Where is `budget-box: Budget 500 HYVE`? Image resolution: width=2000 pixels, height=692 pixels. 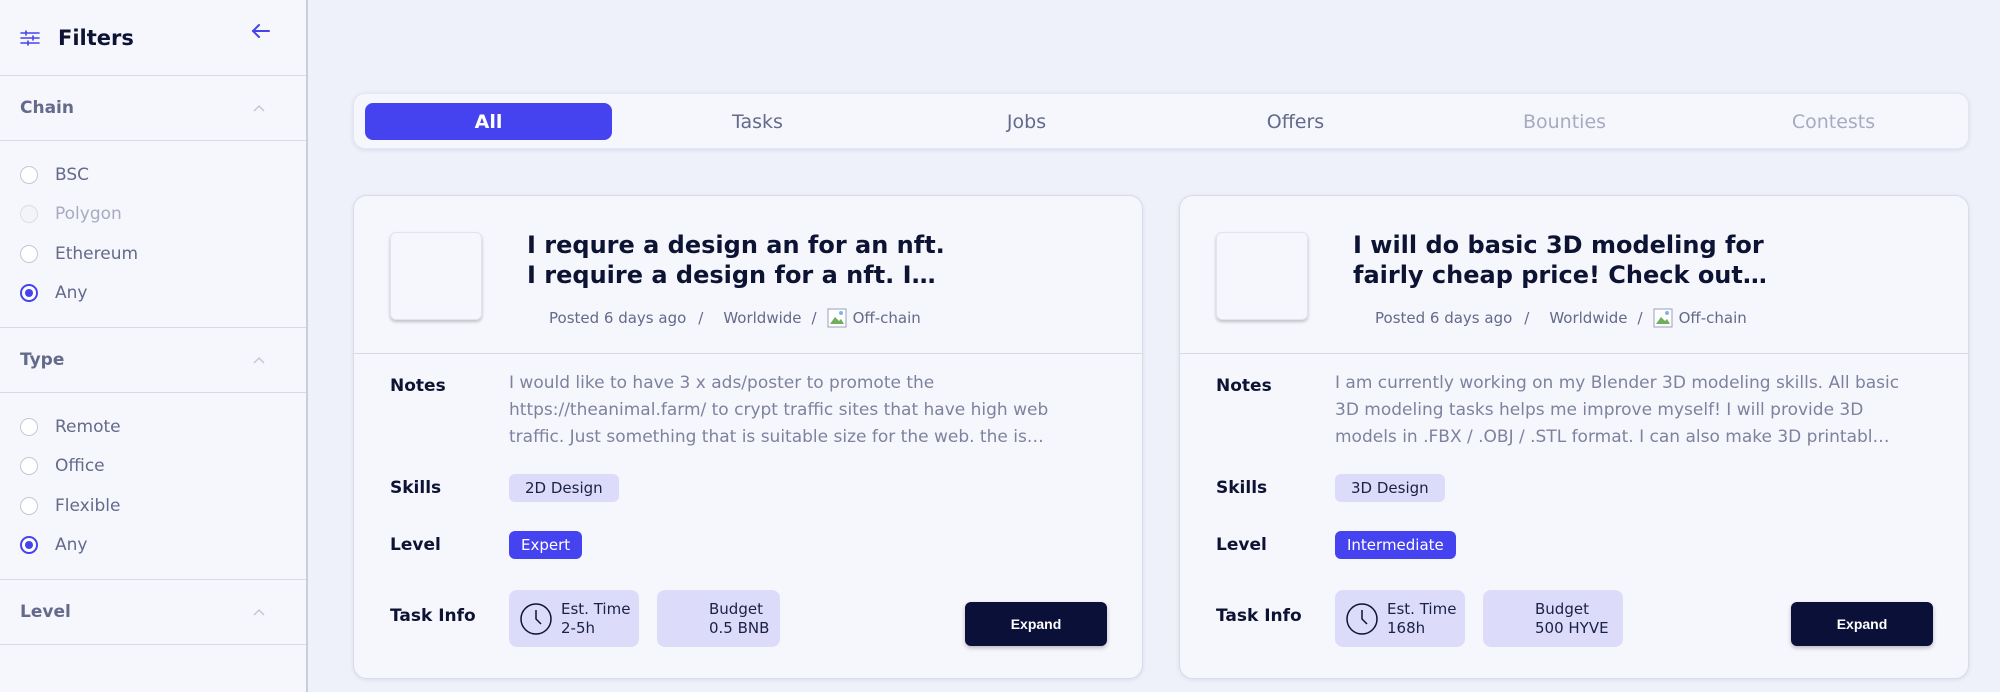
budget-box: Budget 500 HYVE is located at coordinates (1553, 618).